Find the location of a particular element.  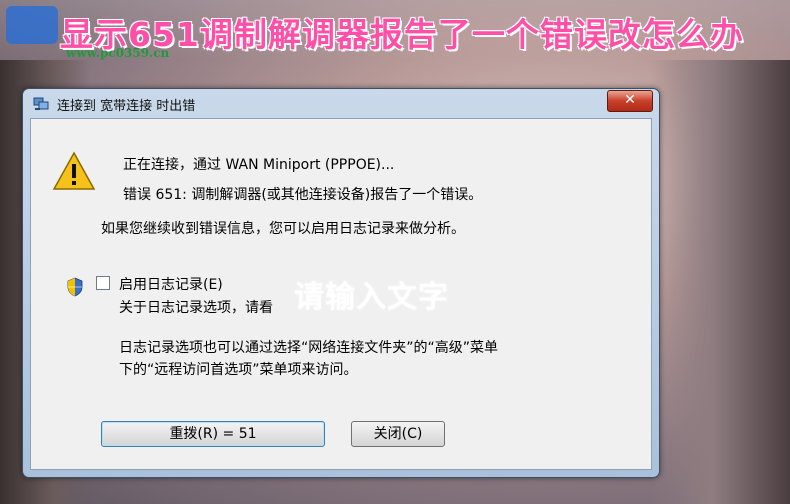

close-icon: ✕ is located at coordinates (630, 101).